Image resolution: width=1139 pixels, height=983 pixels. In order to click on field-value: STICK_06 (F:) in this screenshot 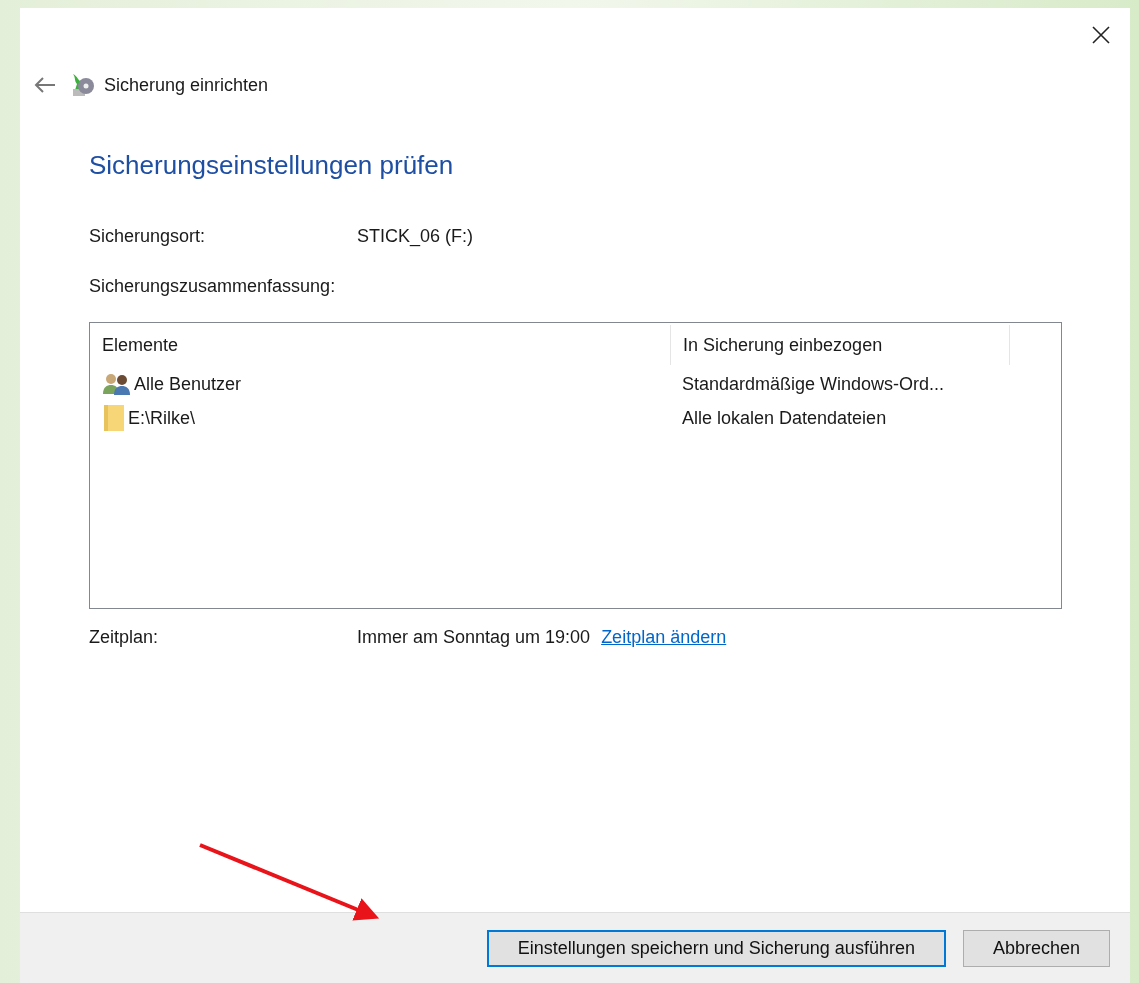, I will do `click(415, 236)`.